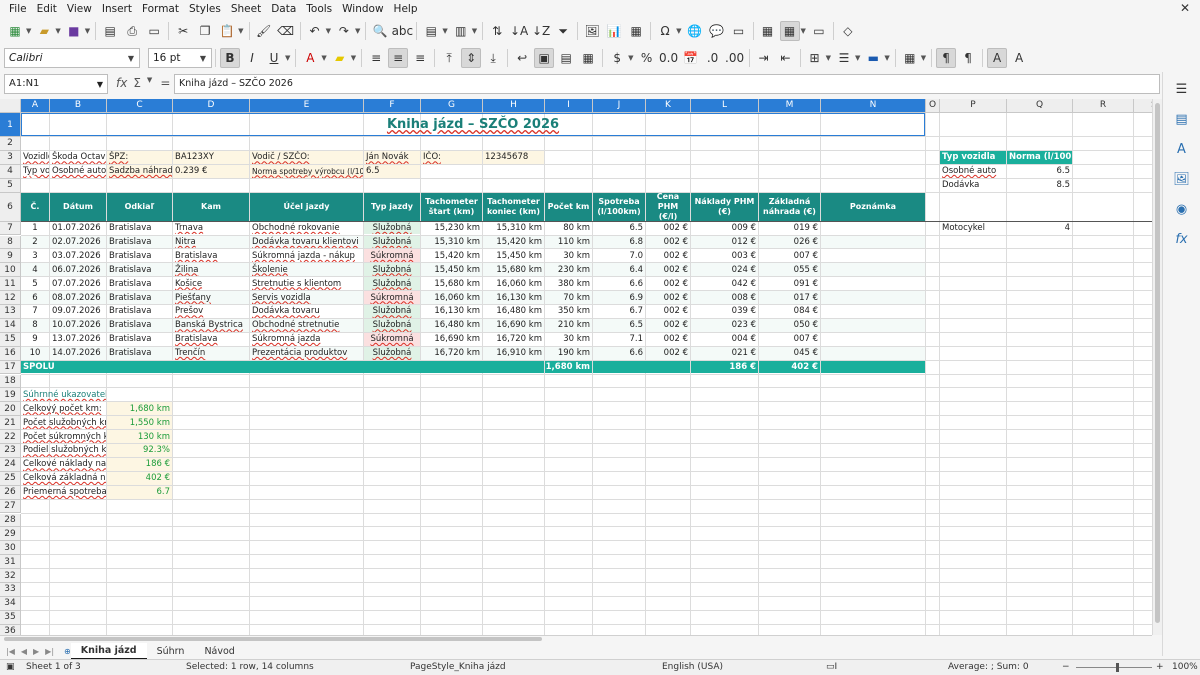 The image size is (1200, 675). What do you see at coordinates (139, 423) in the screenshot?
I see `summary-value: 1,550 km` at bounding box center [139, 423].